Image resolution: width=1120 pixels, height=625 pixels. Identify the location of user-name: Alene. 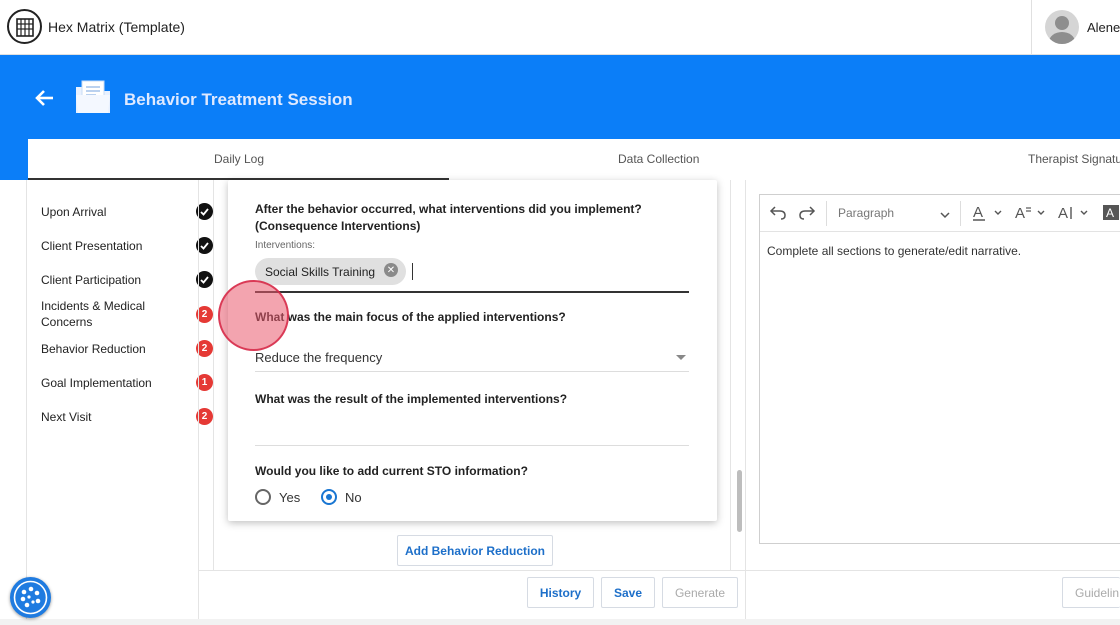
(1103, 27).